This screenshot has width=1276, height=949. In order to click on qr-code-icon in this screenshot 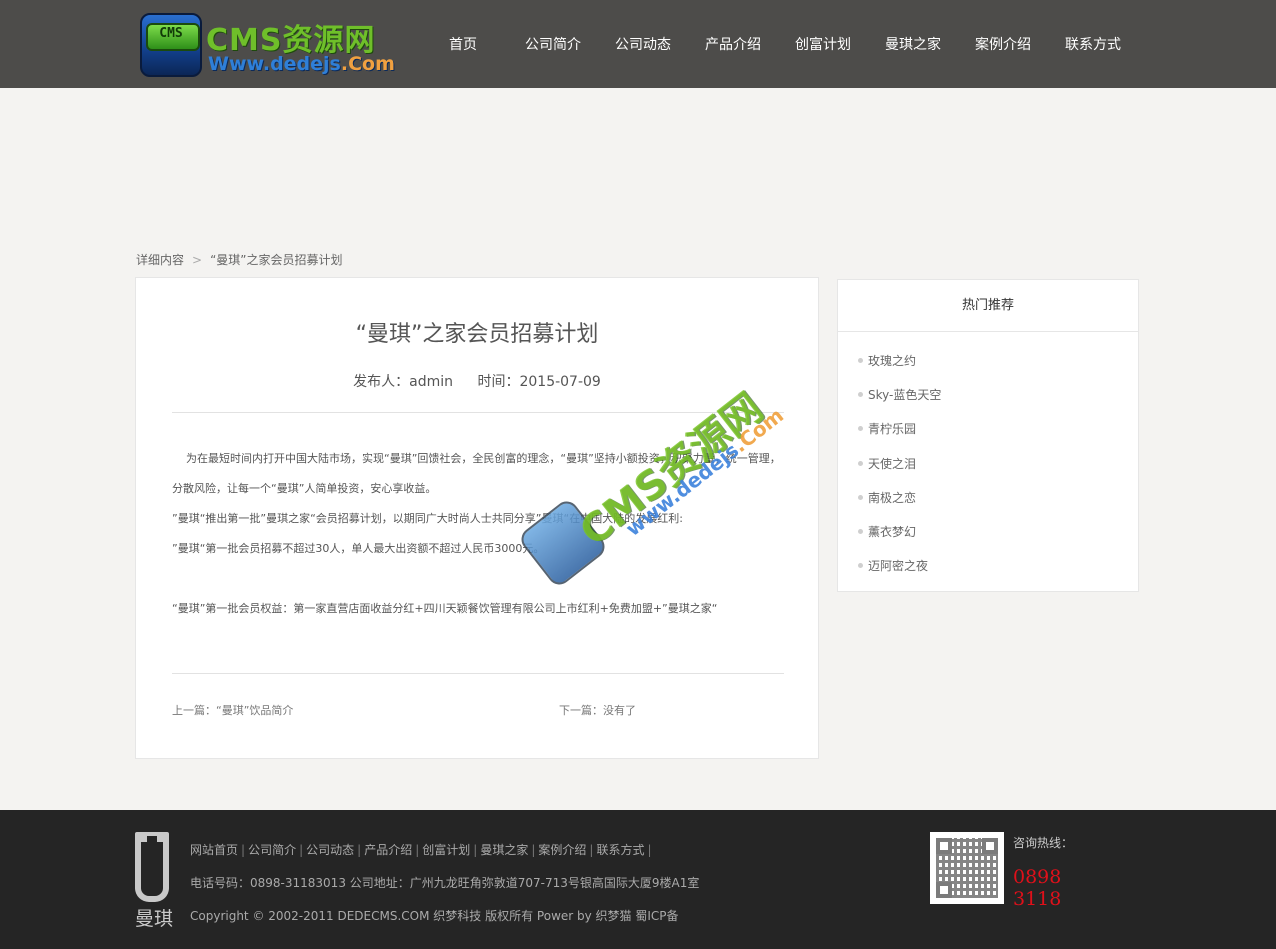, I will do `click(967, 868)`.